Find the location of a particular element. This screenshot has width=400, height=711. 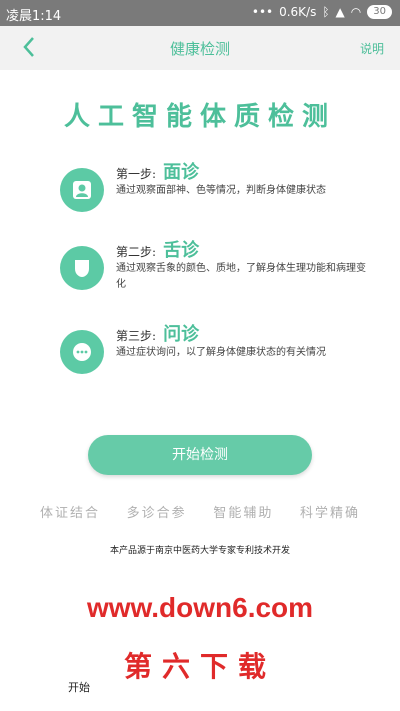

person-icon is located at coordinates (82, 190).